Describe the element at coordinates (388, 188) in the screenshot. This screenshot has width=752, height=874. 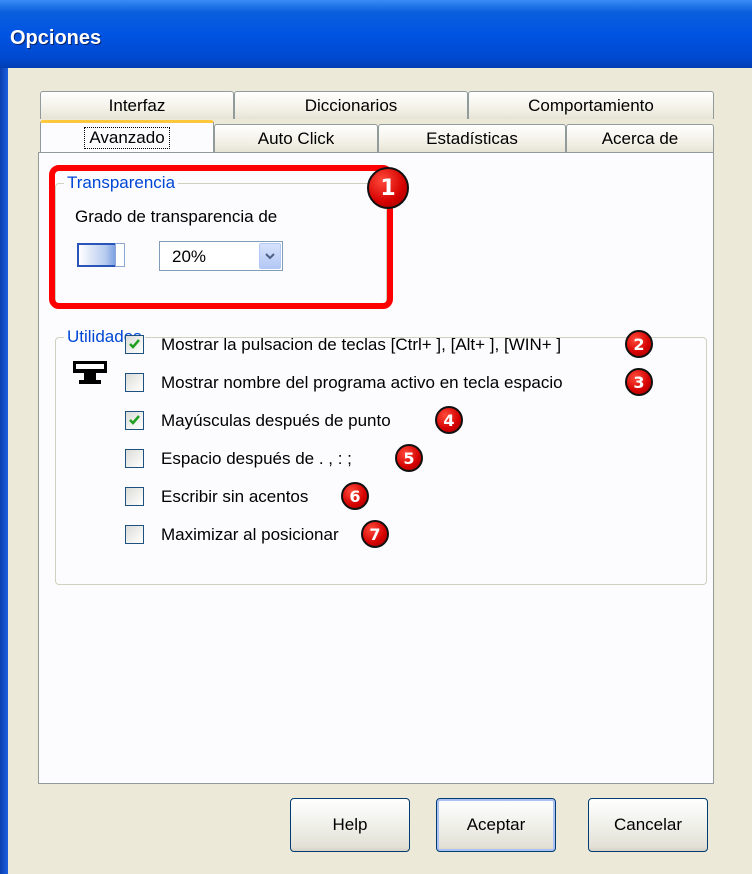
I see `annotation-badge-1: 1` at that location.